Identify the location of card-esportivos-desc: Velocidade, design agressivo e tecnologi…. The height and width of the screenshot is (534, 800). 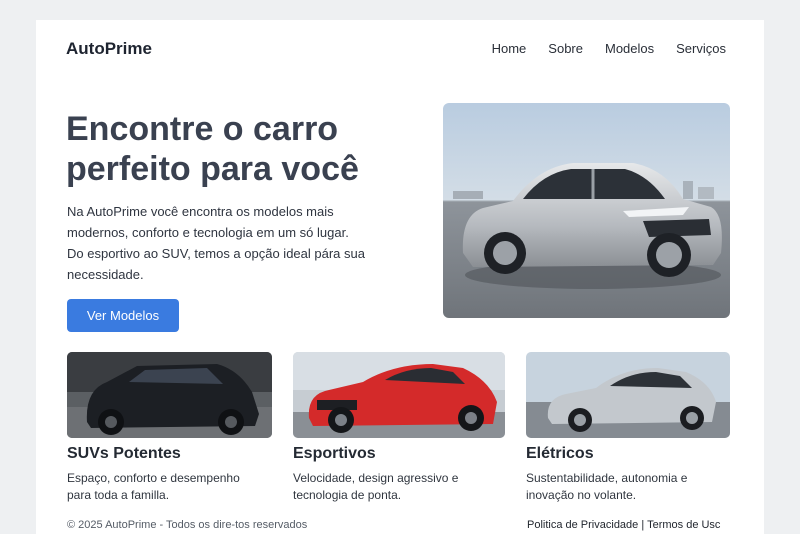
(376, 486).